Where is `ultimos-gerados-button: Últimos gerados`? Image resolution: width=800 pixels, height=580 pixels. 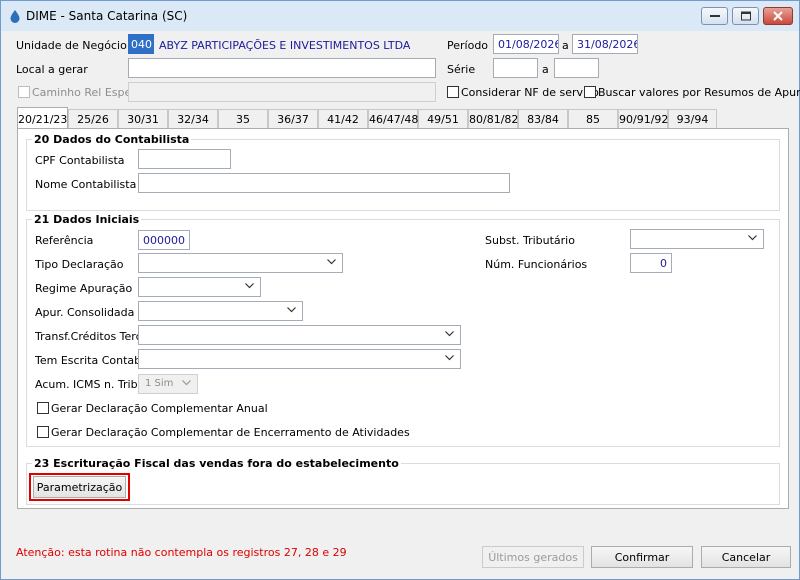
ultimos-gerados-button: Últimos gerados is located at coordinates (533, 557).